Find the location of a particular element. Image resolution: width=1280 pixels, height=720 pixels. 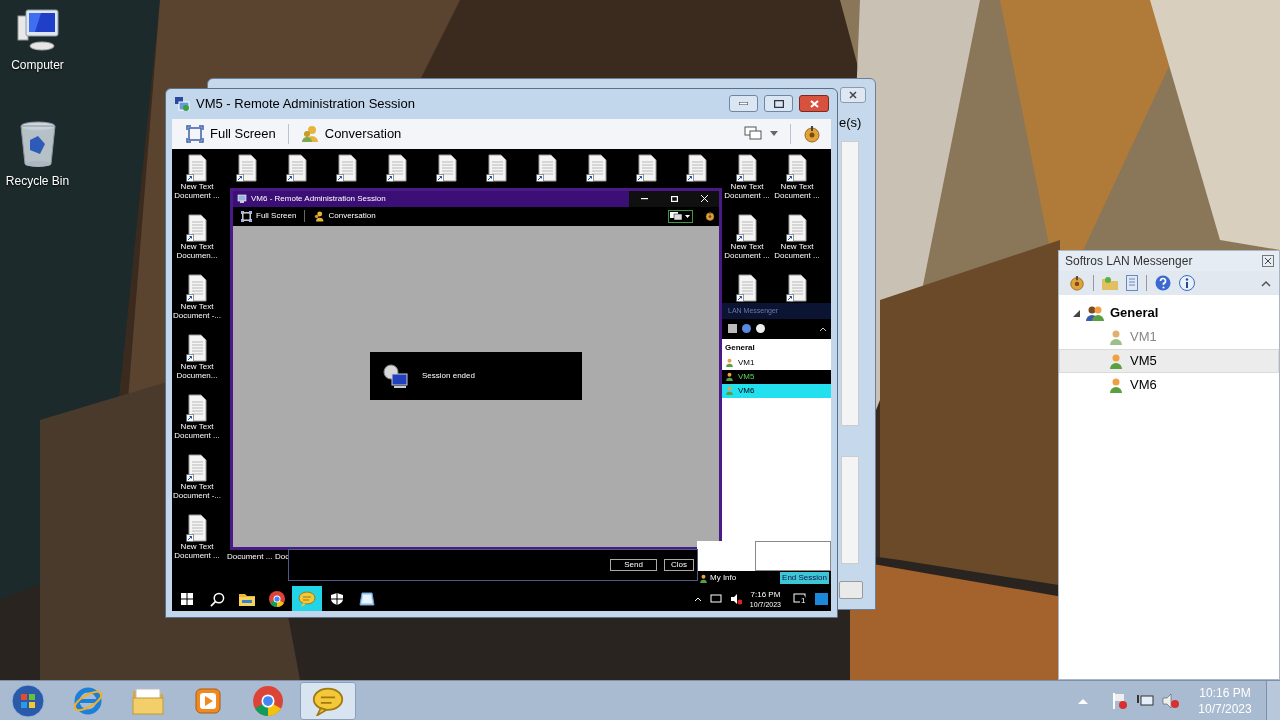

my-info-link: My Info is located at coordinates (723, 578).